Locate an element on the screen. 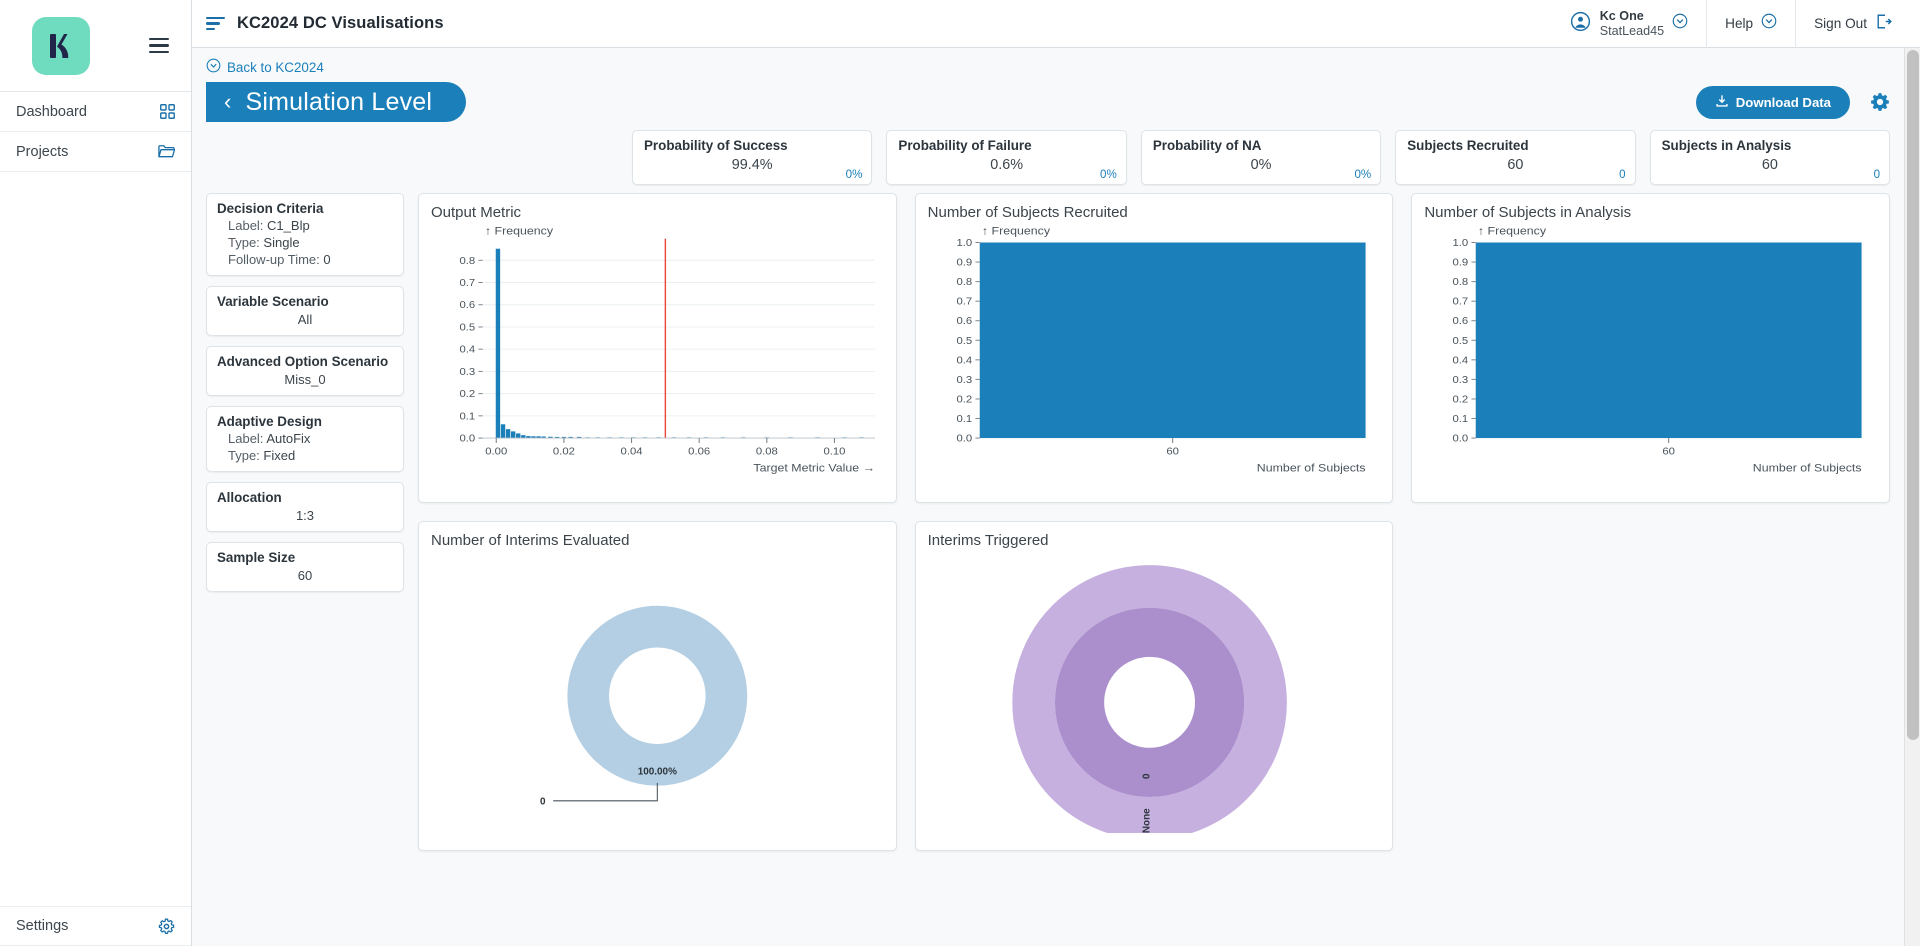 The width and height of the screenshot is (1920, 946). level-bar: ‹ Simulation Level Download Data is located at coordinates (1048, 102).